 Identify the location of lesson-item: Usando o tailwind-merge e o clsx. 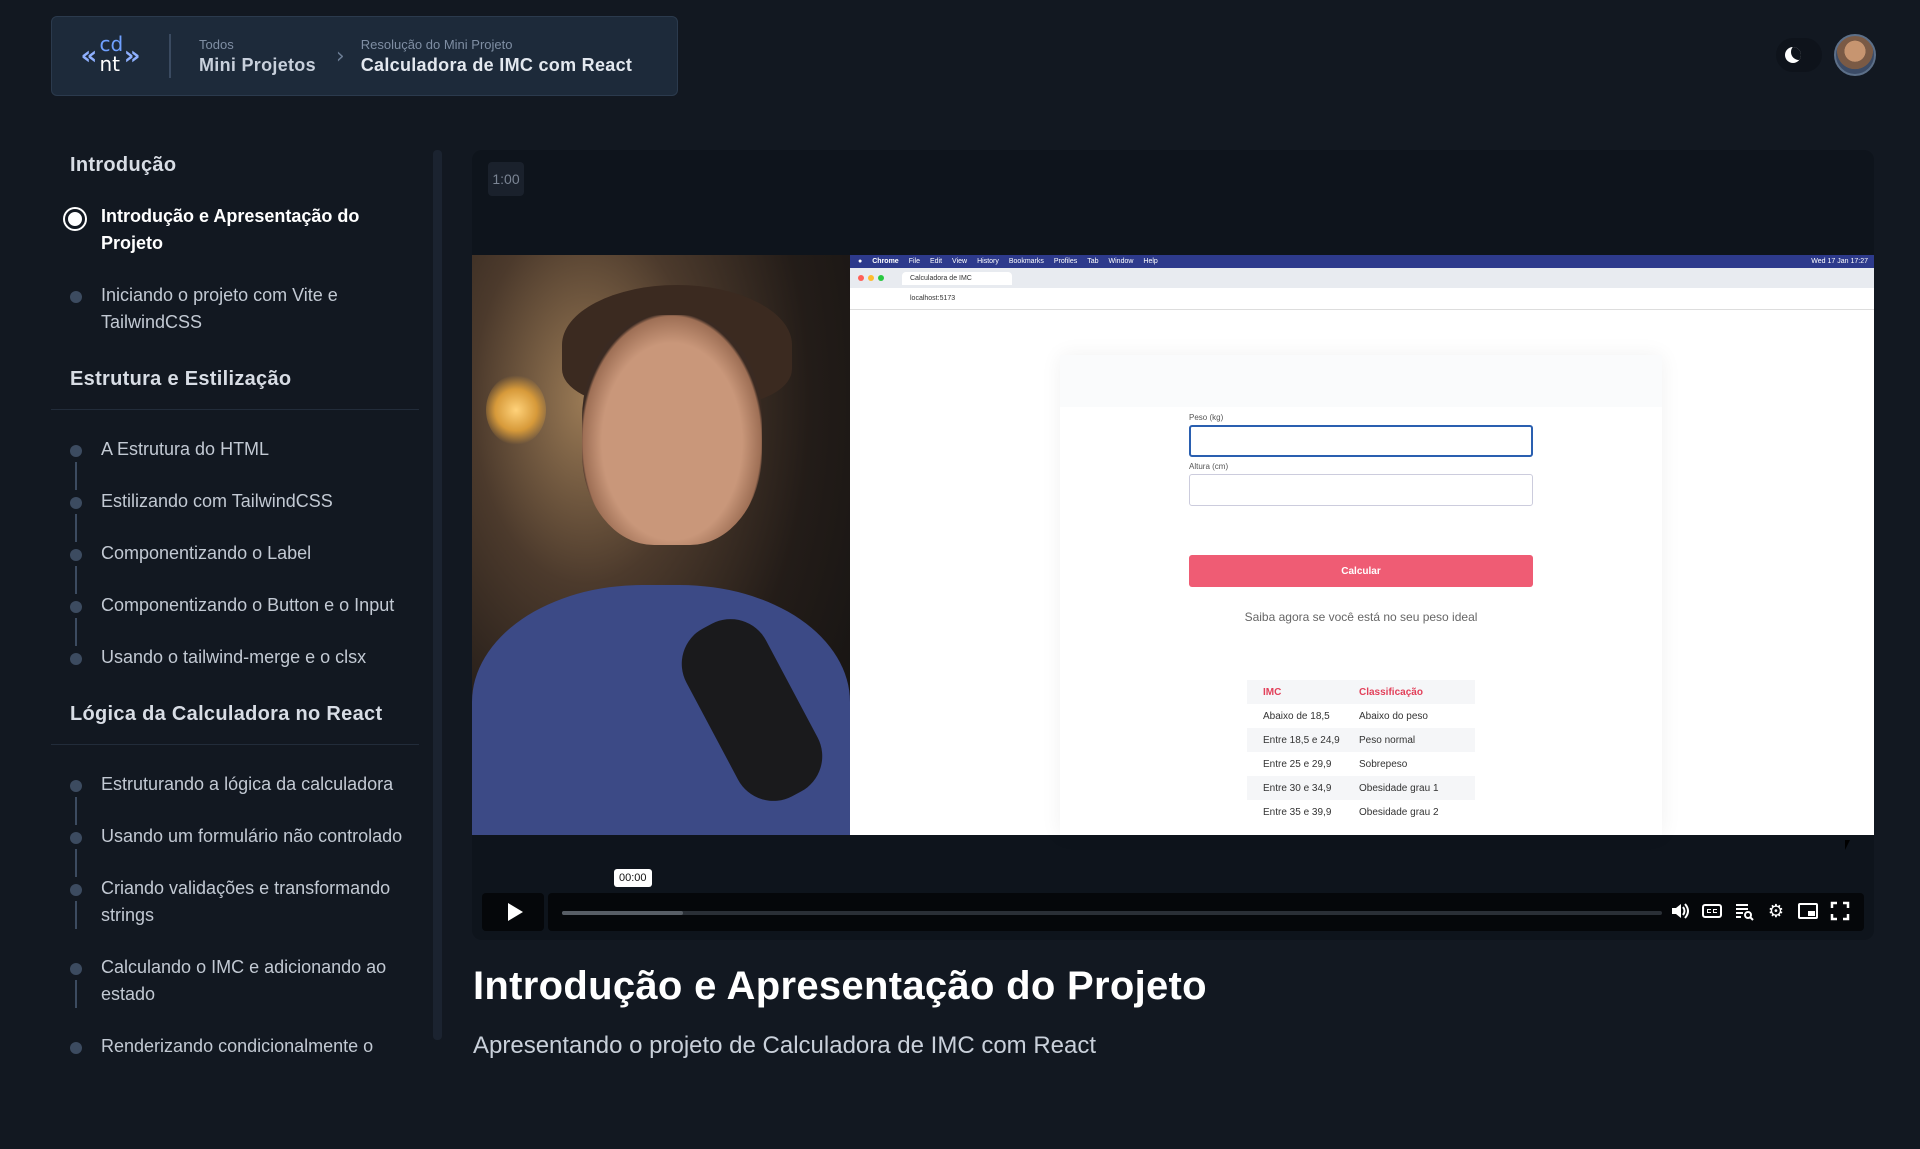
(235, 657).